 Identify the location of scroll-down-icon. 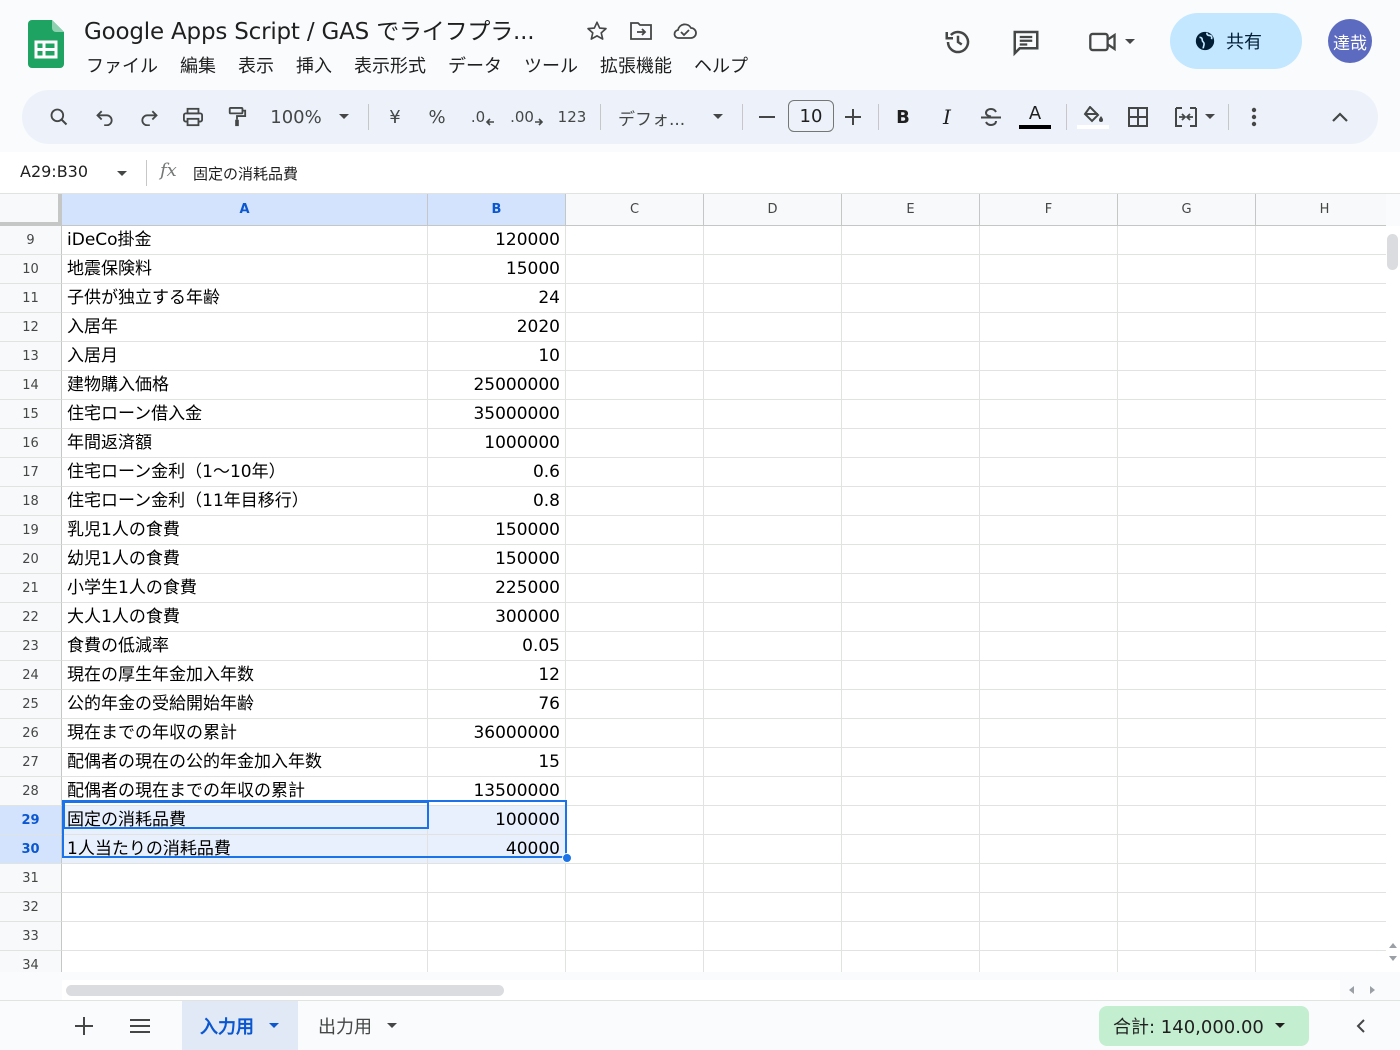
(1393, 959).